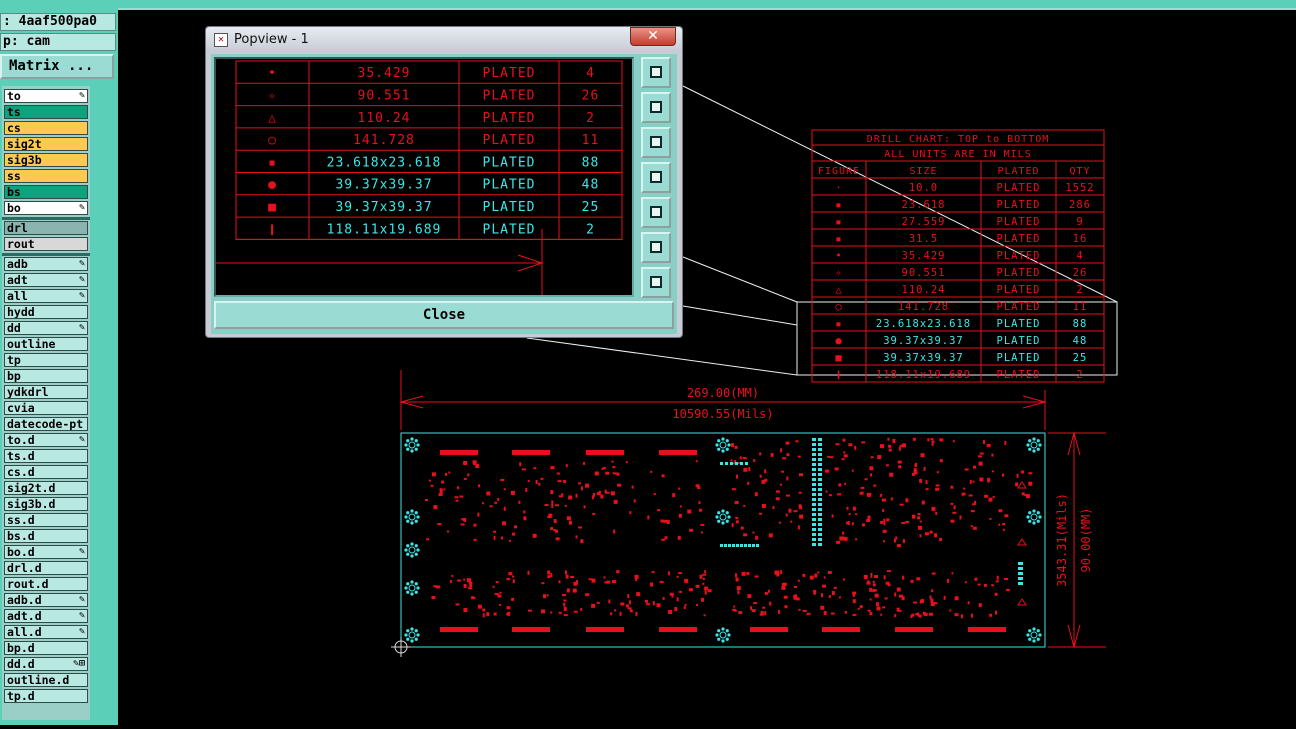 The height and width of the screenshot is (729, 1296). I want to click on layer-row-adt-d: adt.d ✎, so click(46, 616).